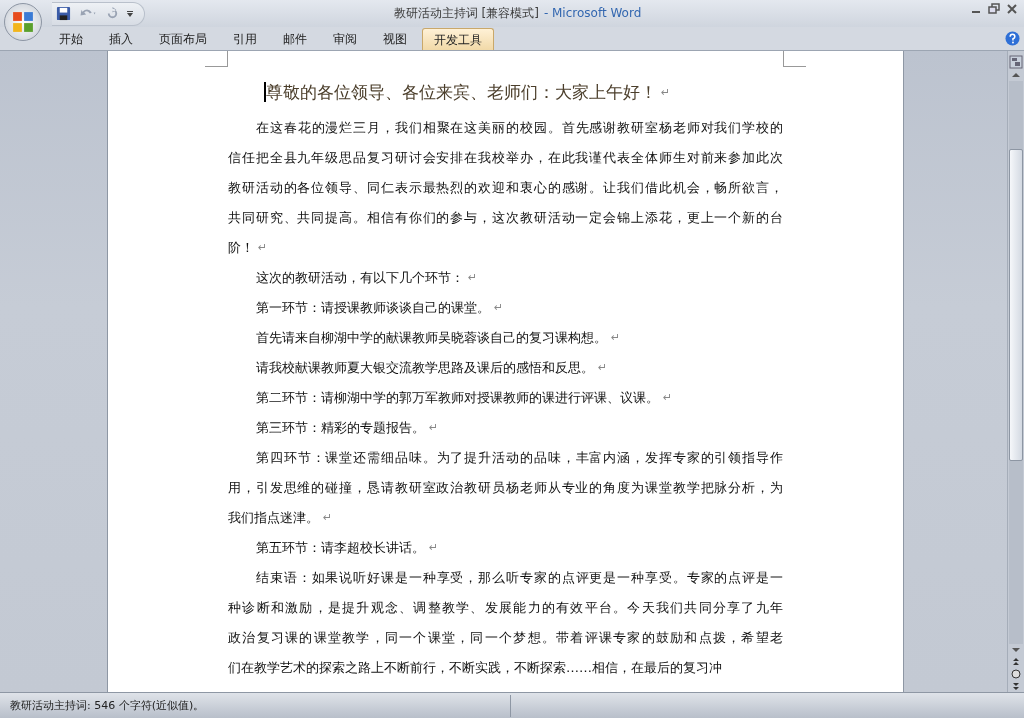  Describe the element at coordinates (505, 188) in the screenshot. I see `text-line: 教研活动的各位领导、同仁表示最热烈的欢迎和衷心的感谢。让我们借此机会，畅所欲言，` at that location.